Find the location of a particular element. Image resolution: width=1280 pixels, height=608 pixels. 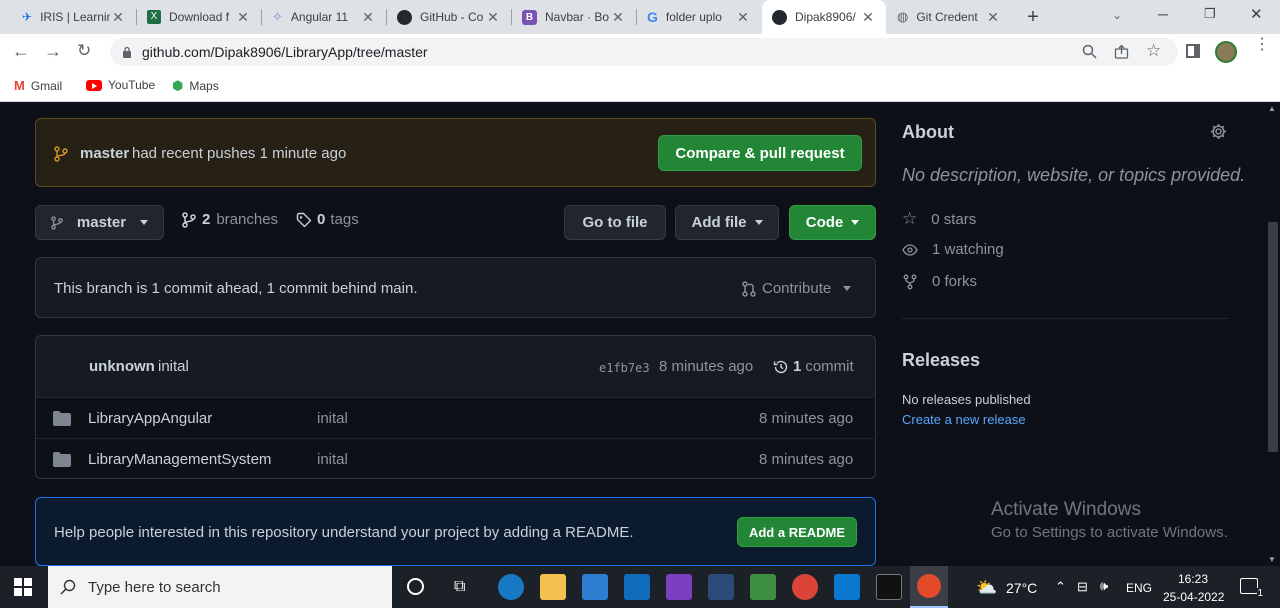

edge-browser-icon is located at coordinates (511, 587).